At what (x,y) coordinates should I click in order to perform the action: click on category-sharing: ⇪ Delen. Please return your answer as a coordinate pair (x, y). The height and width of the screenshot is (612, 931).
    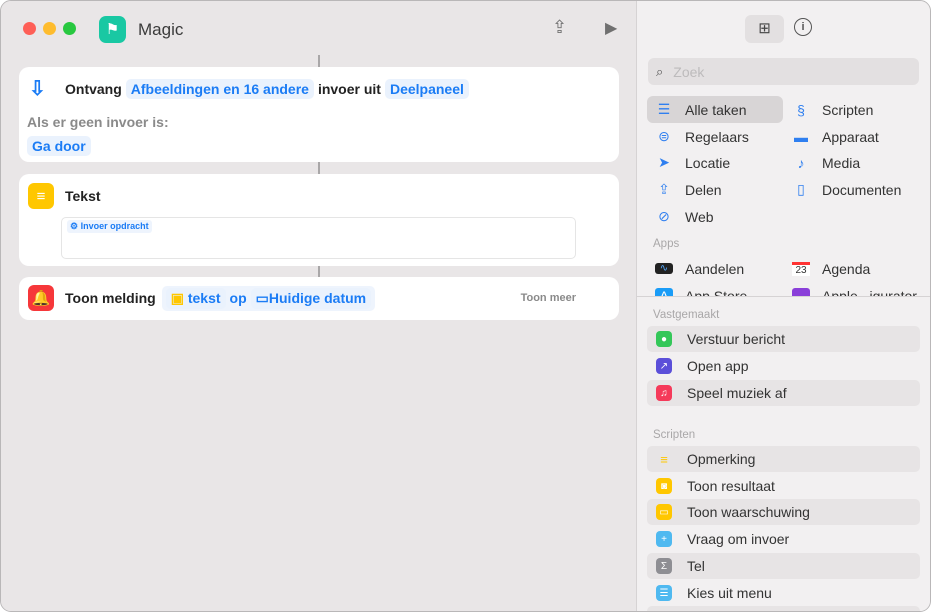
    Looking at the image, I should click on (684, 189).